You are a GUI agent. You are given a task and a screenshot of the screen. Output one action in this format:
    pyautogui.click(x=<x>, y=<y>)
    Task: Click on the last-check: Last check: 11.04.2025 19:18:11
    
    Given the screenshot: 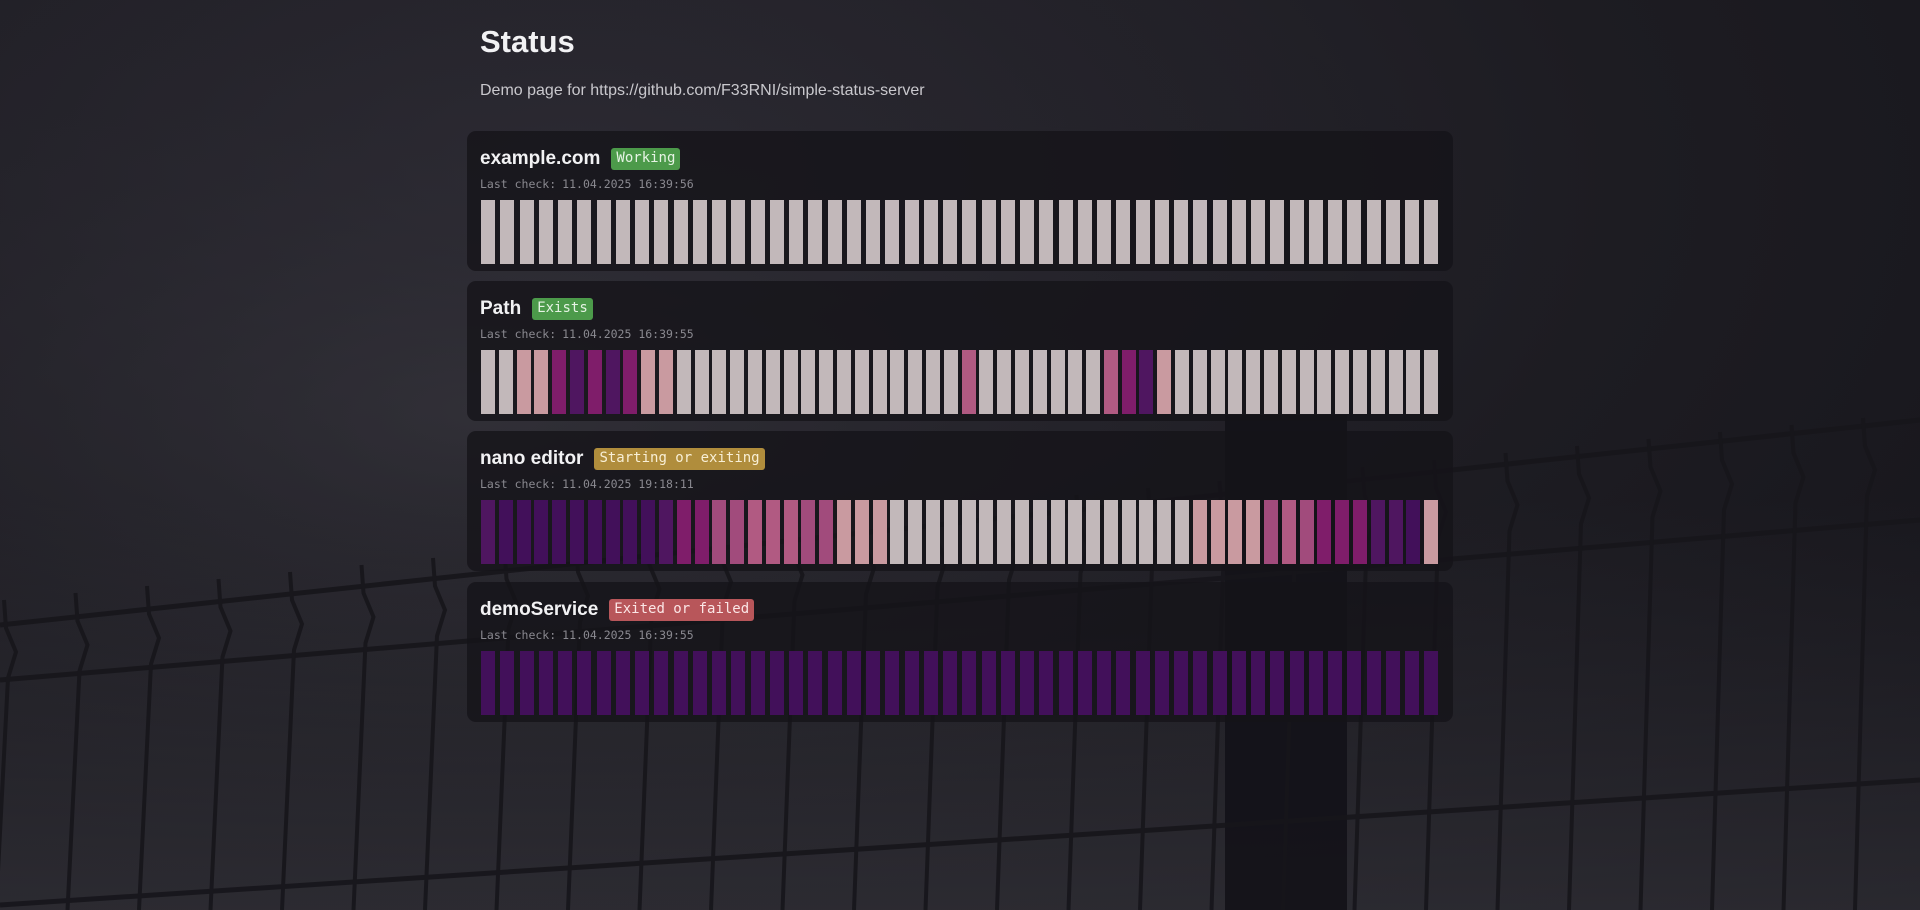 What is the action you would take?
    pyautogui.click(x=587, y=484)
    